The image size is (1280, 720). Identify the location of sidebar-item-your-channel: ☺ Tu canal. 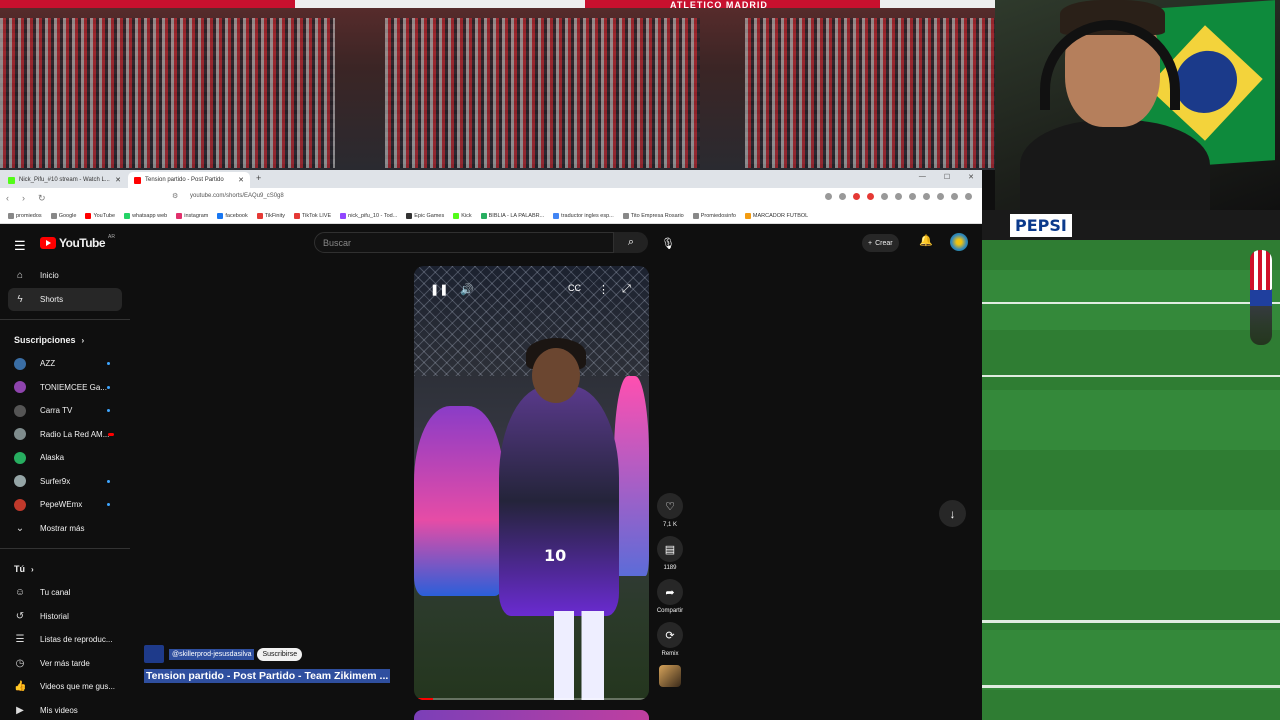
(65, 593).